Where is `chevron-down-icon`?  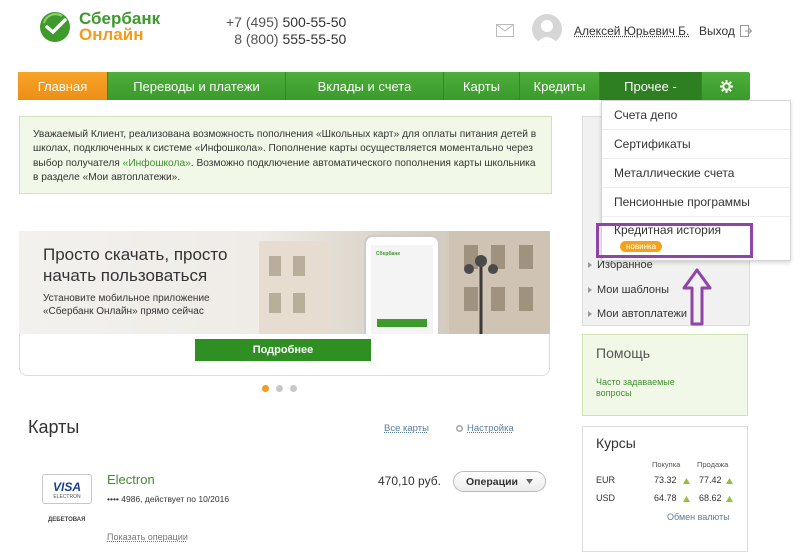
chevron-down-icon is located at coordinates (529, 481).